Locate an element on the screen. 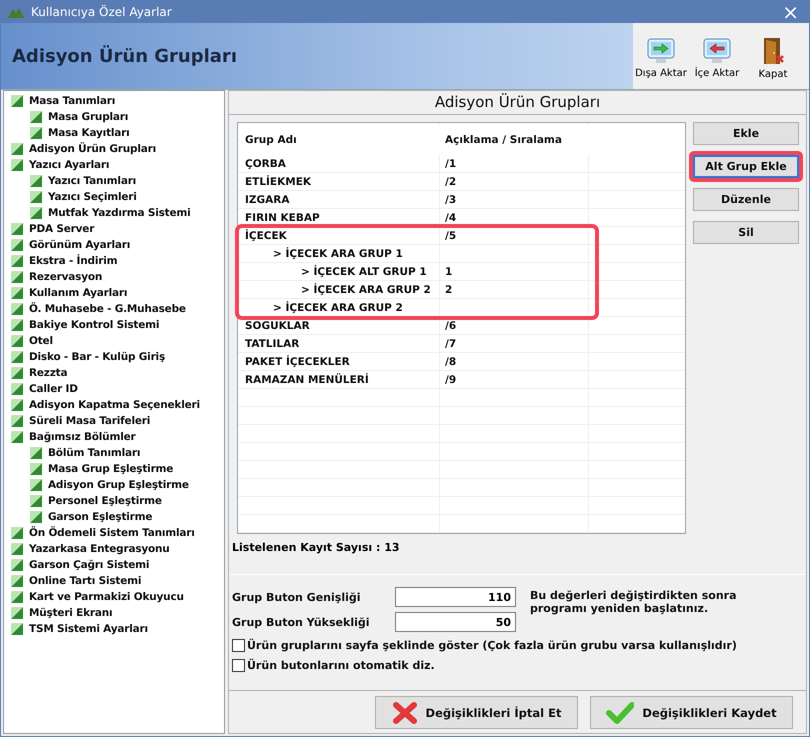 The width and height of the screenshot is (810, 737). sidebar-item: Müşteri Ekranı is located at coordinates (114, 613).